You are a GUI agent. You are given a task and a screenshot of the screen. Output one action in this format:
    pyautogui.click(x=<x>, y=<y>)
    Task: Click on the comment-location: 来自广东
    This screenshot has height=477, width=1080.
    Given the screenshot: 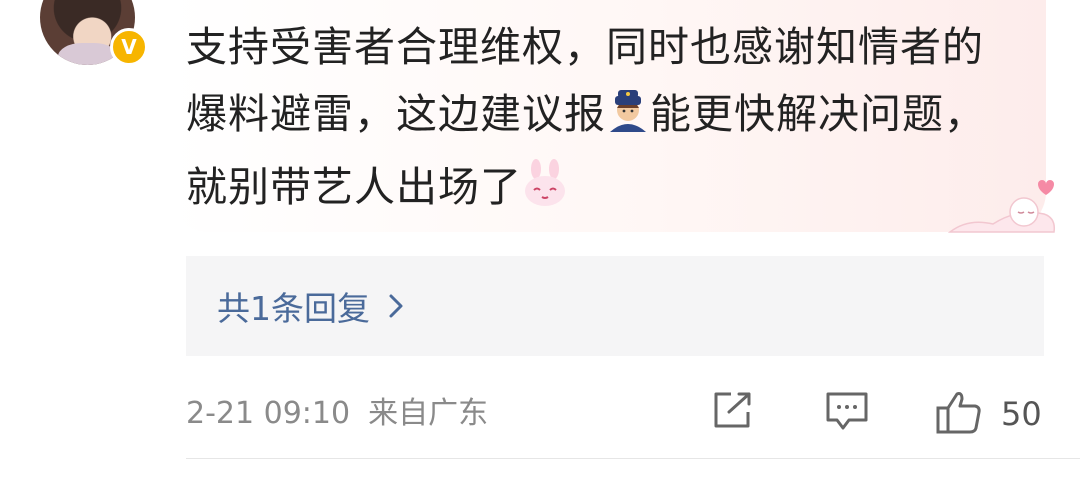 What is the action you would take?
    pyautogui.click(x=428, y=413)
    